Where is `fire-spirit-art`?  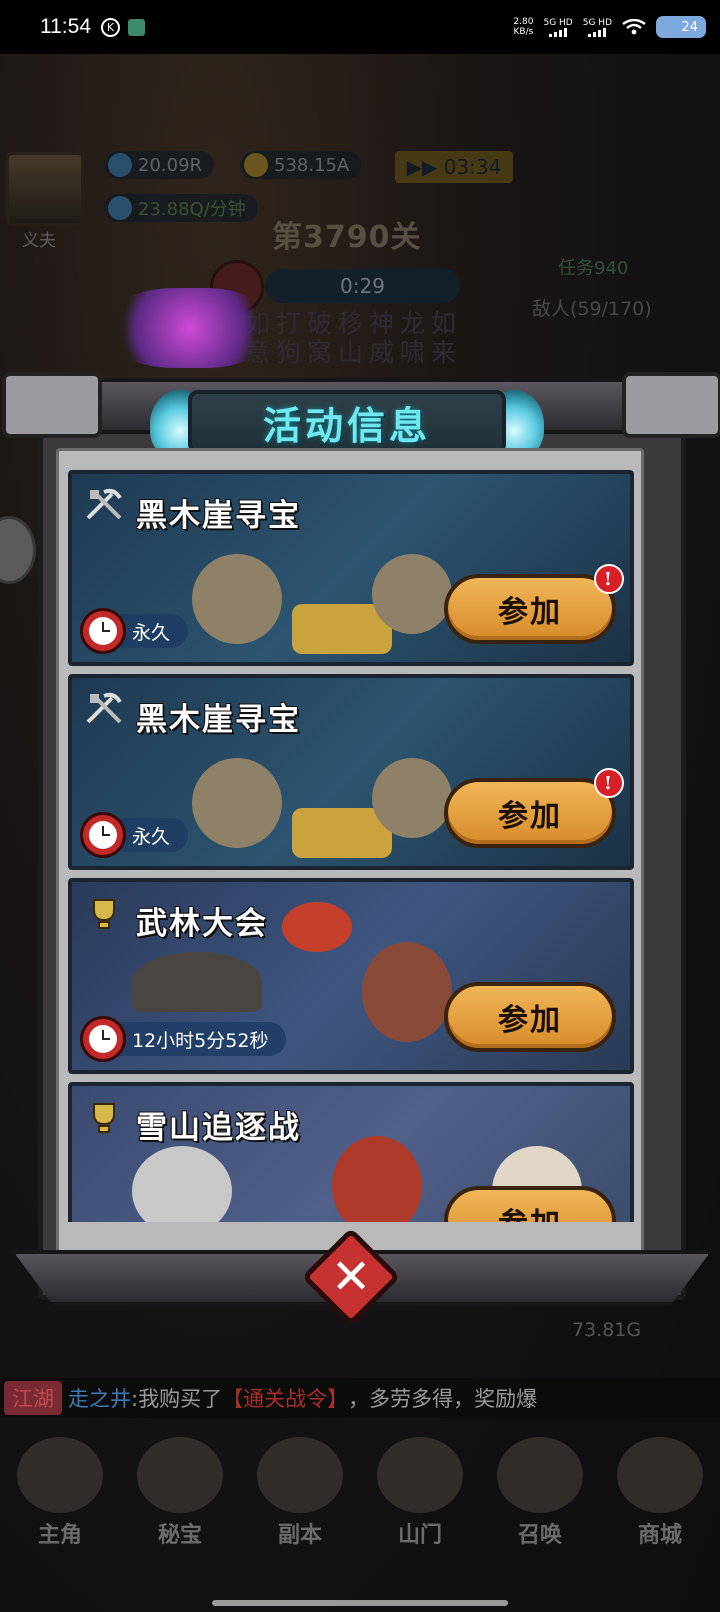 fire-spirit-art is located at coordinates (317, 927).